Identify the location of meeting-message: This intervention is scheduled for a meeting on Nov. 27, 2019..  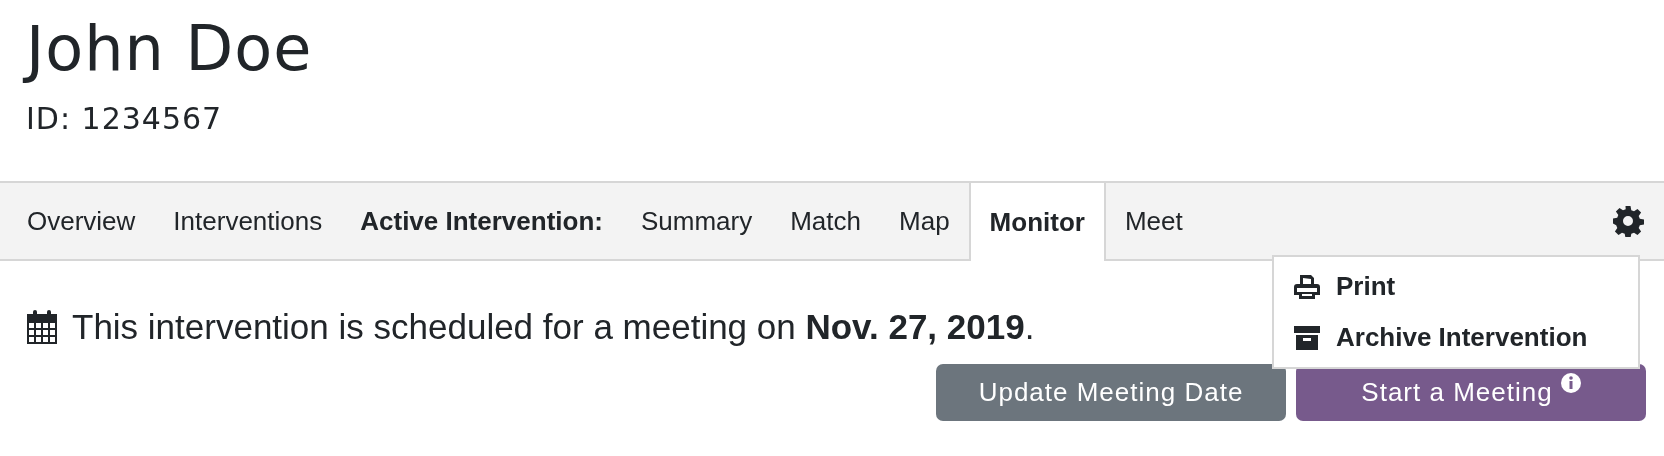
(553, 327).